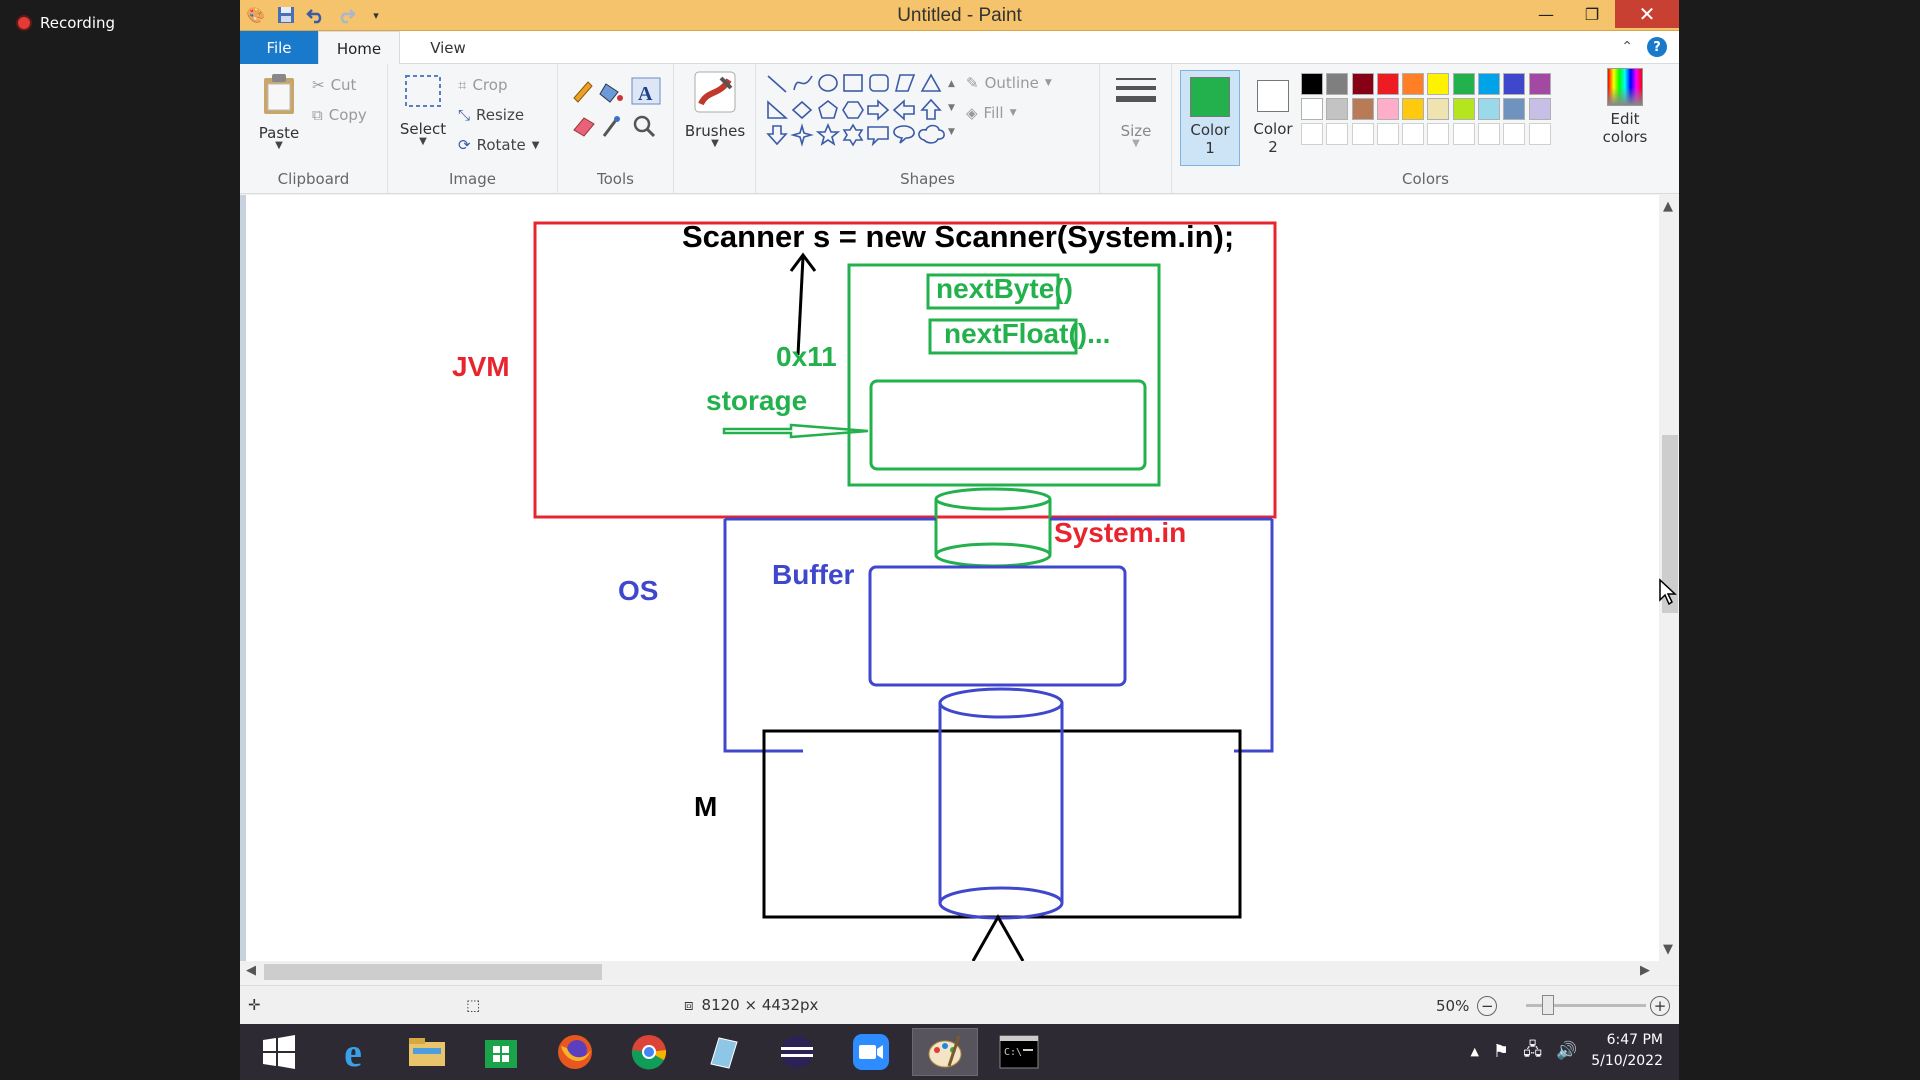 This screenshot has width=1920, height=1080. What do you see at coordinates (871, 1052) in the screenshot?
I see `taskbar-zoom` at bounding box center [871, 1052].